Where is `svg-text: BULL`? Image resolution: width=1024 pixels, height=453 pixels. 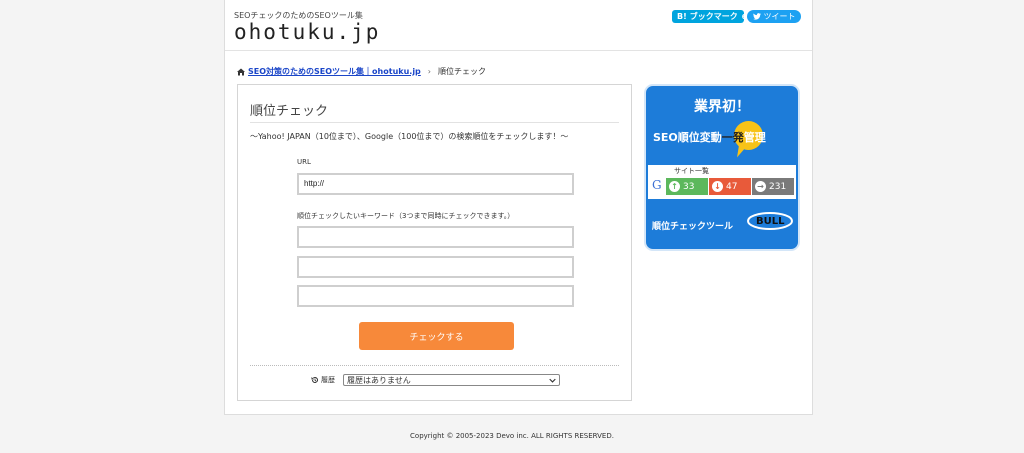
svg-text: BULL is located at coordinates (770, 221).